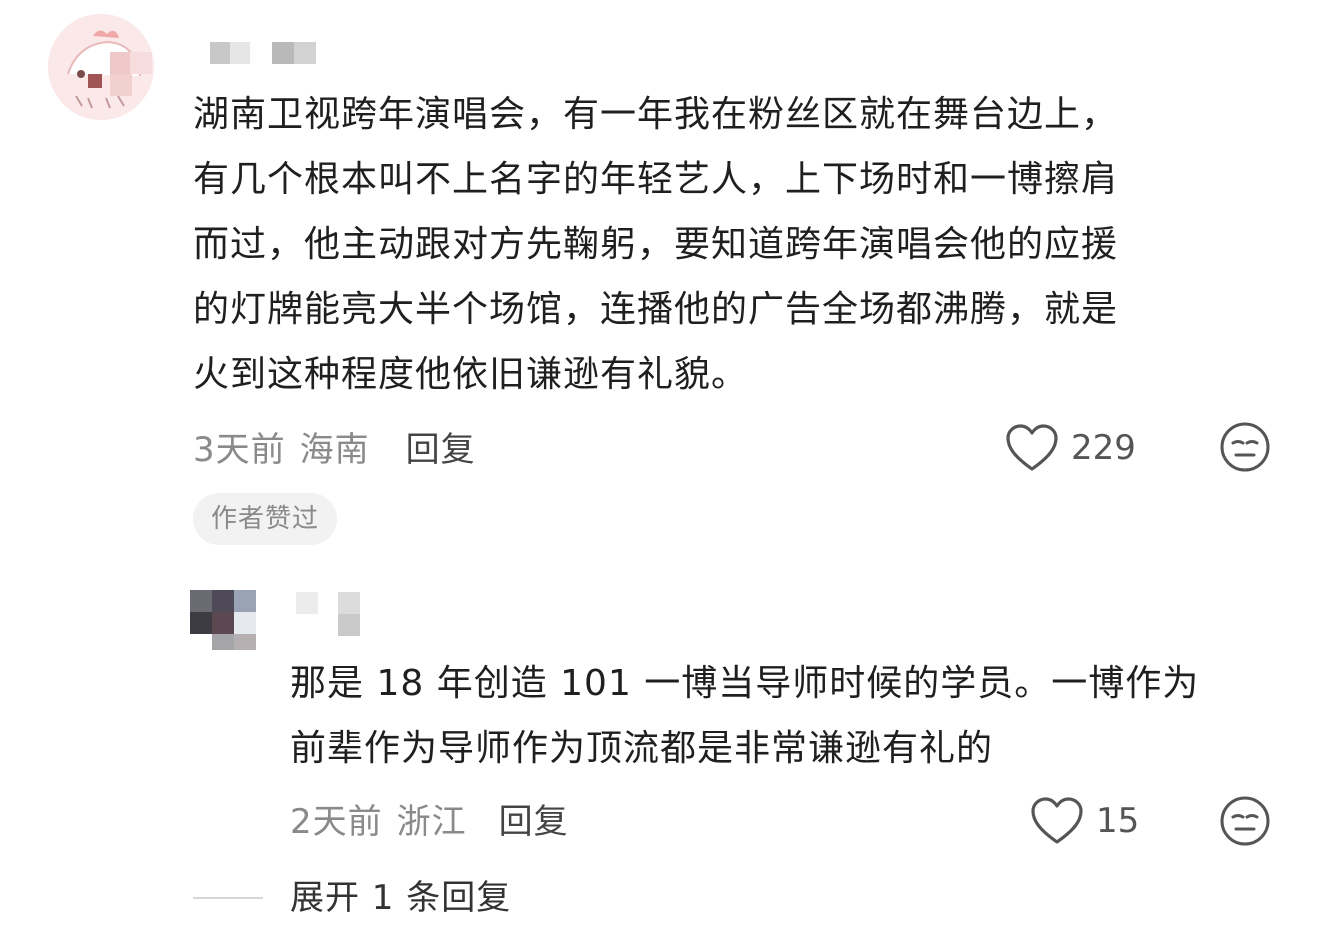  What do you see at coordinates (101, 67) in the screenshot?
I see `commenter-avatar` at bounding box center [101, 67].